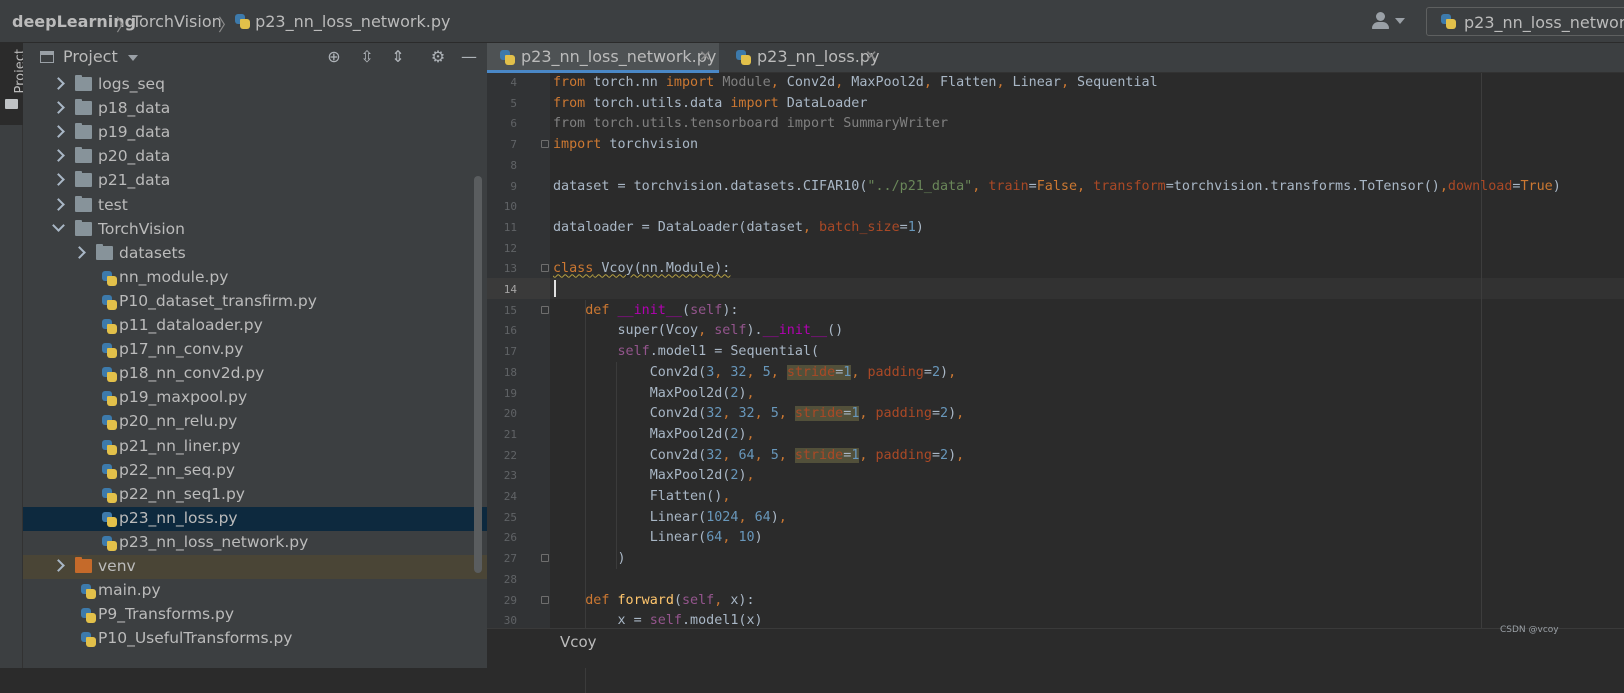 Image resolution: width=1624 pixels, height=693 pixels. What do you see at coordinates (266, 615) in the screenshot?
I see `tree-item: P9_Transforms.py` at bounding box center [266, 615].